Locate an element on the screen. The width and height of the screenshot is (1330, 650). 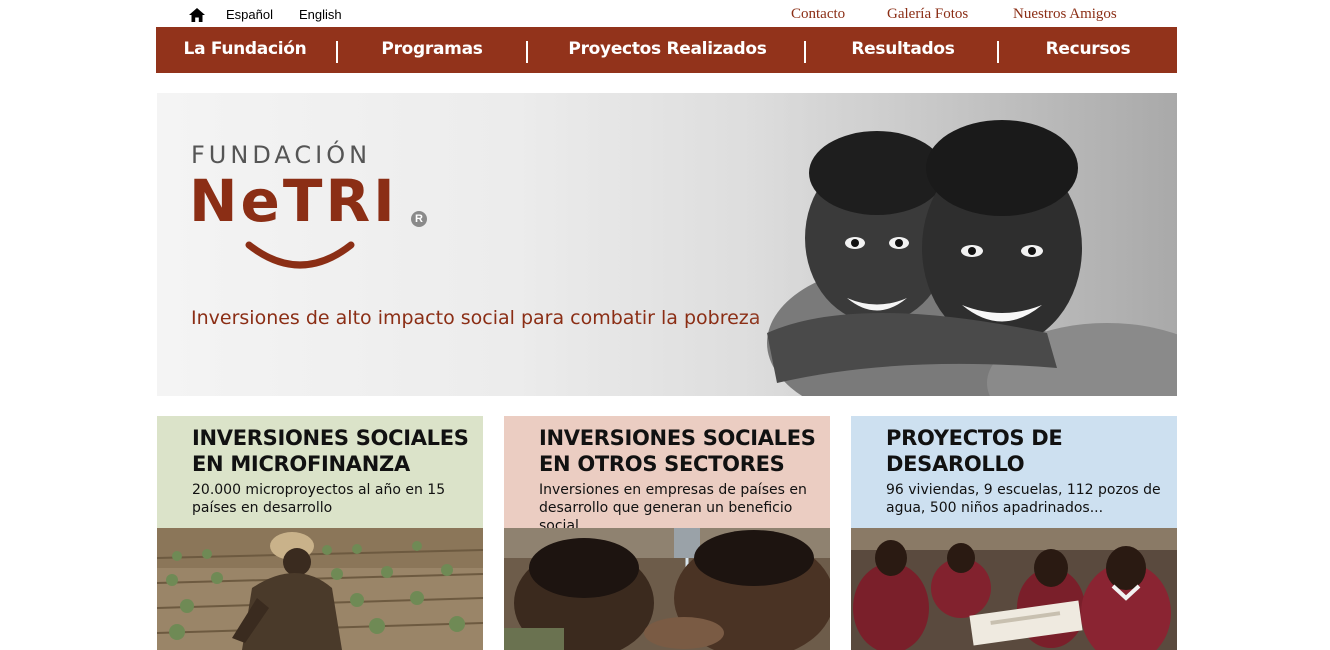
children-drinking-water-photo is located at coordinates (667, 589).